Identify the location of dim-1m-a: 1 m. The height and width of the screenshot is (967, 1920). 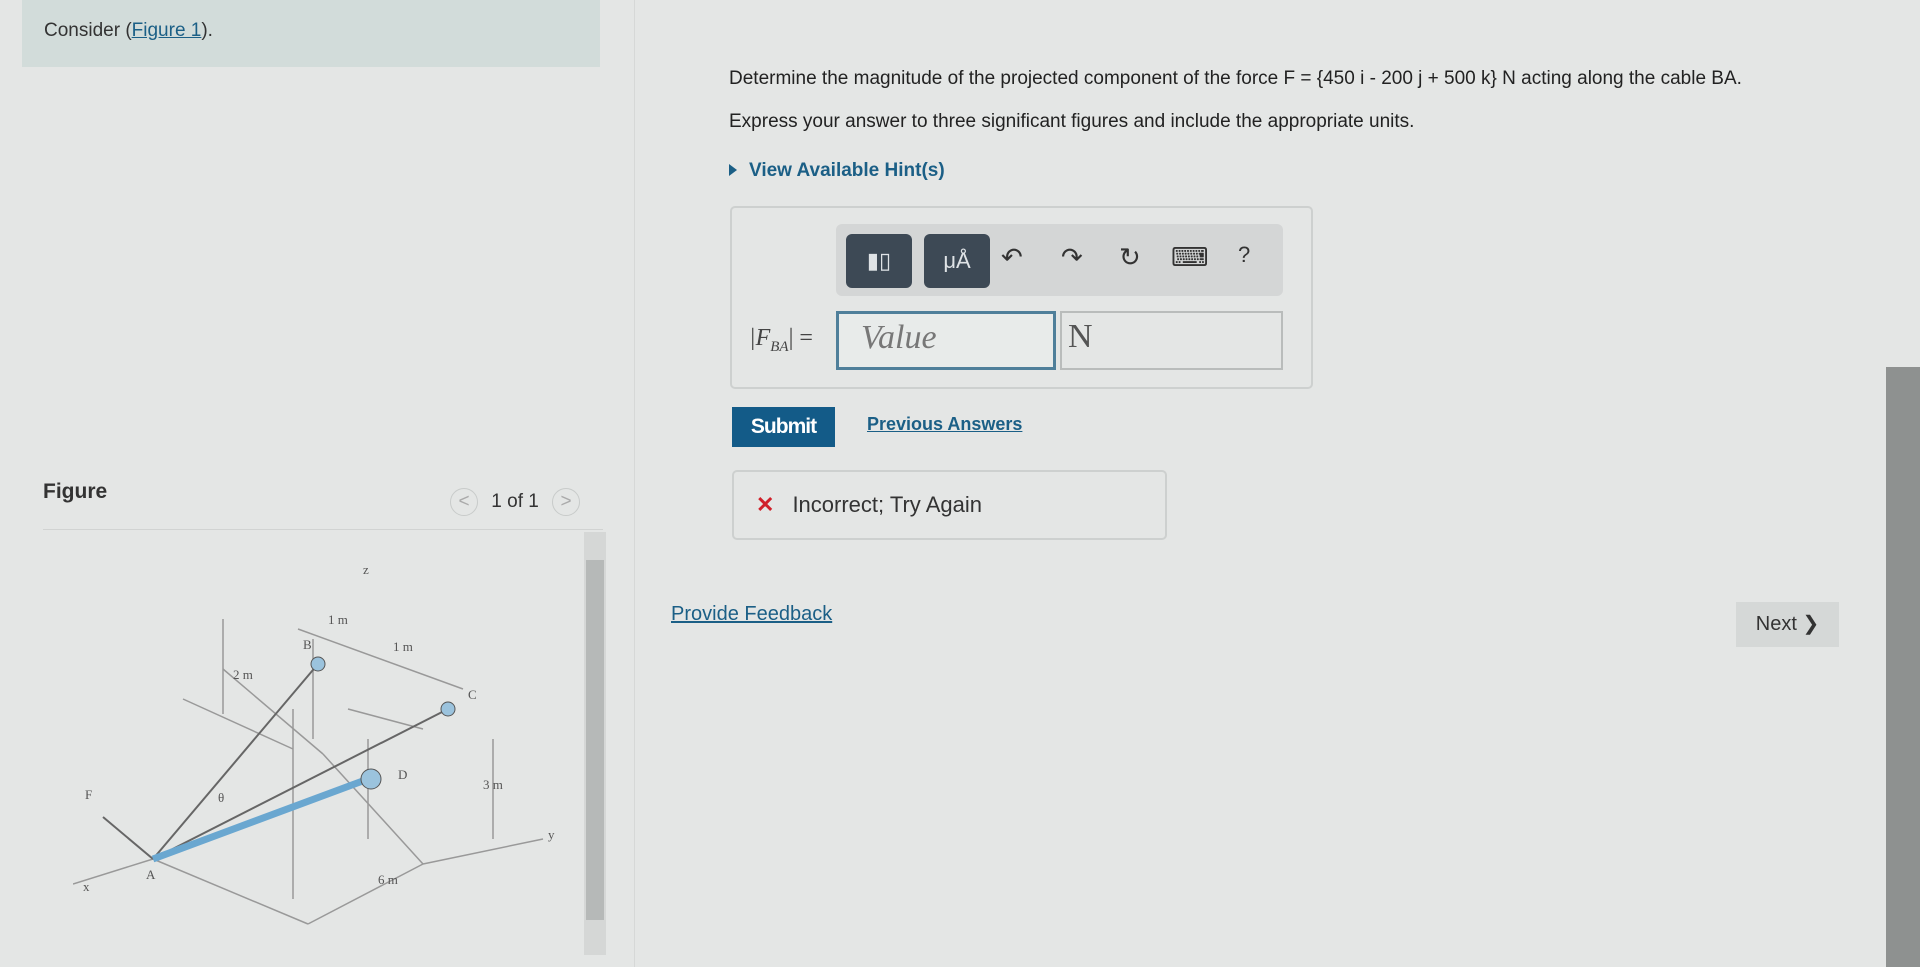
(338, 619).